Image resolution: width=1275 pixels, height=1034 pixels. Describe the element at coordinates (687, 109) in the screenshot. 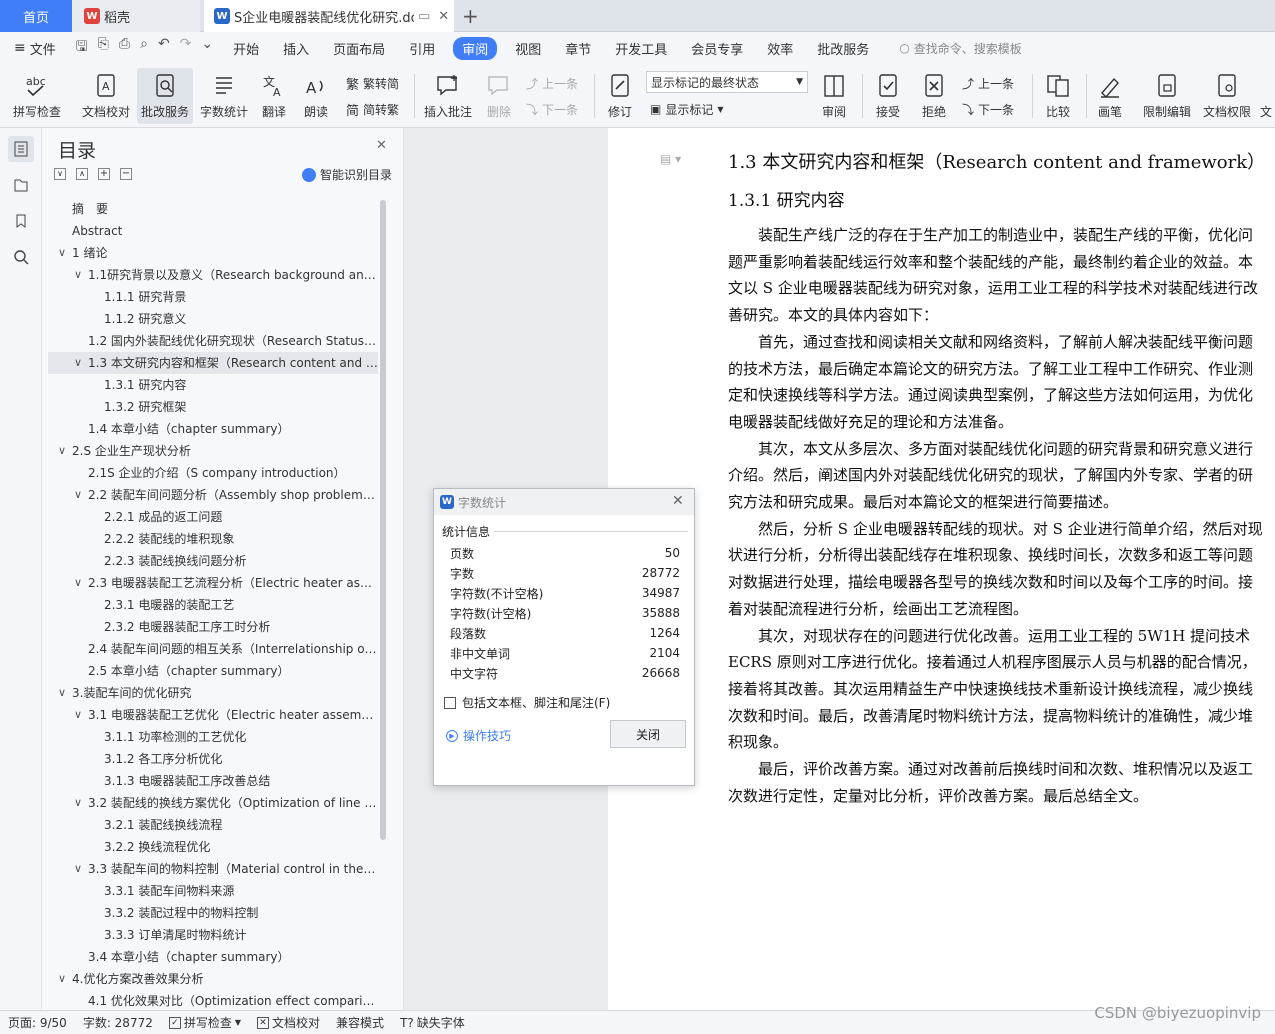

I see `show-markup-button: ▣ 显示标记 ▼` at that location.